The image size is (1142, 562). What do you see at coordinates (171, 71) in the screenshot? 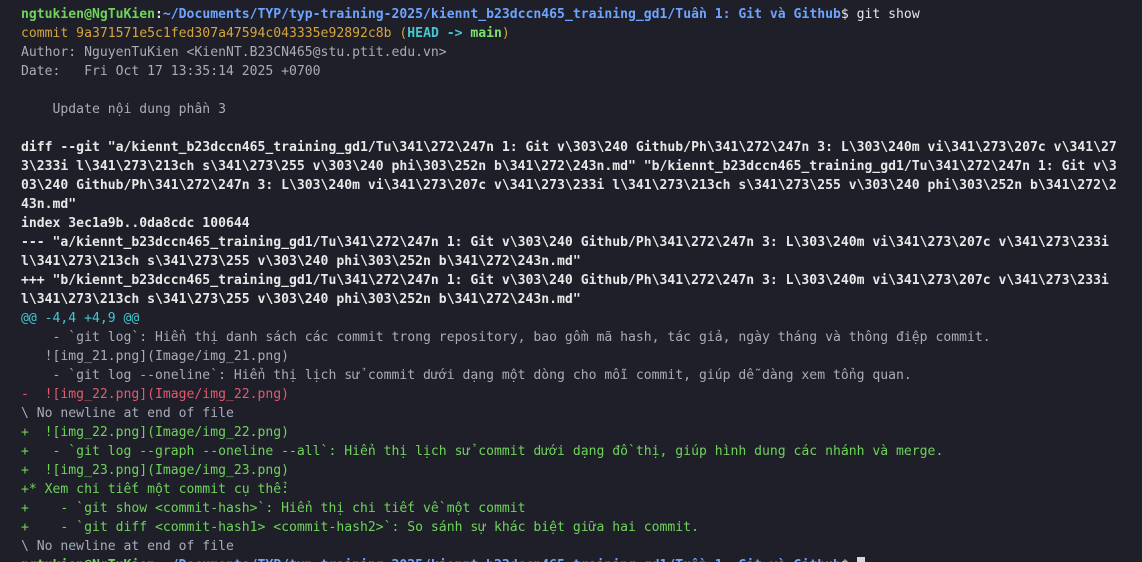
I see `commit-date: Date: Fri Oct 17 13:35:14 2025 +0700` at bounding box center [171, 71].